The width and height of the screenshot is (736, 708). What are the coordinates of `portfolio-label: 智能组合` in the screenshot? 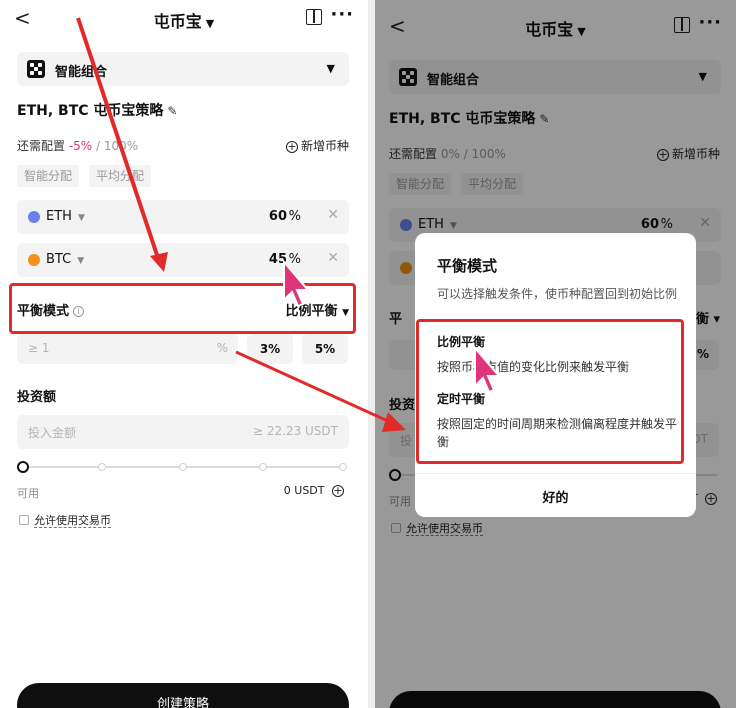 It's located at (81, 72).